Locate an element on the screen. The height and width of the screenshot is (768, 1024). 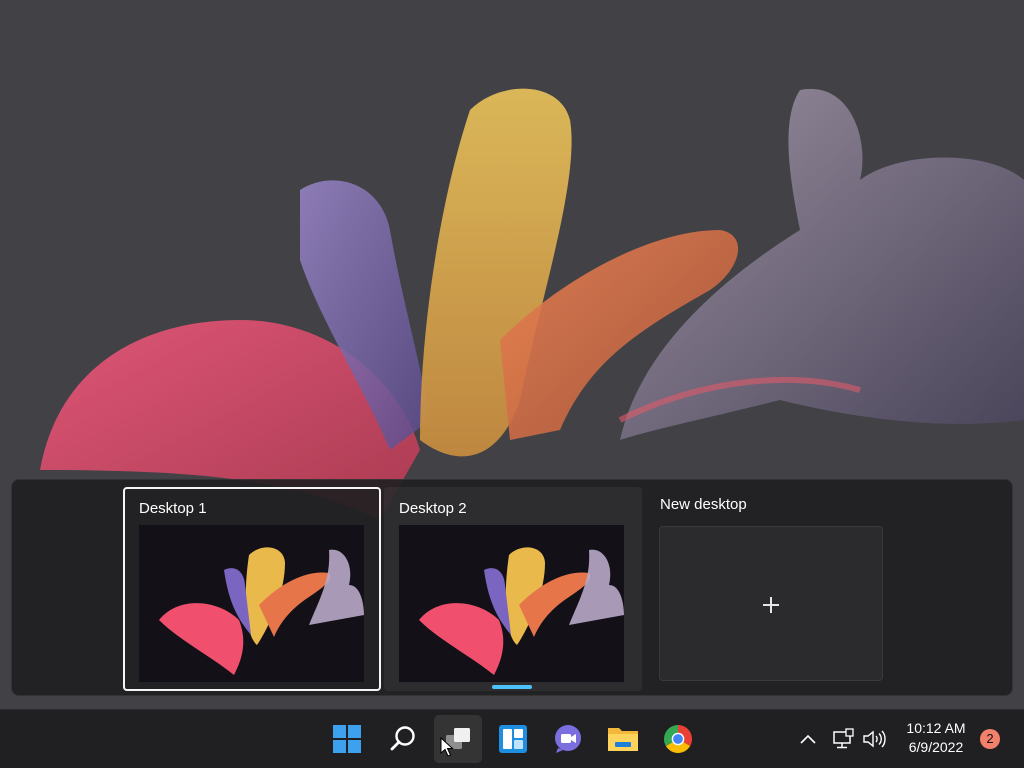
desktop-scroll-indicator is located at coordinates (512, 687).